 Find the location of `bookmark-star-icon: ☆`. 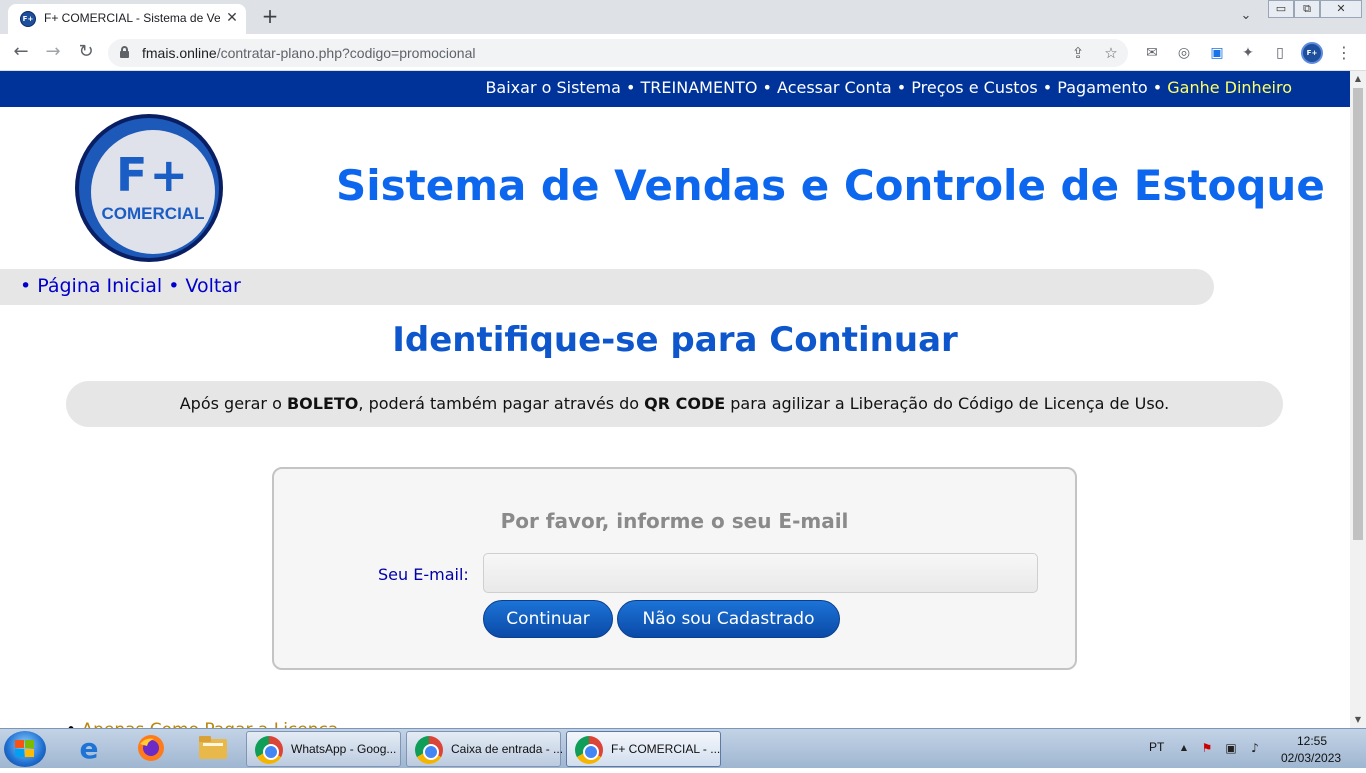

bookmark-star-icon: ☆ is located at coordinates (1111, 53).